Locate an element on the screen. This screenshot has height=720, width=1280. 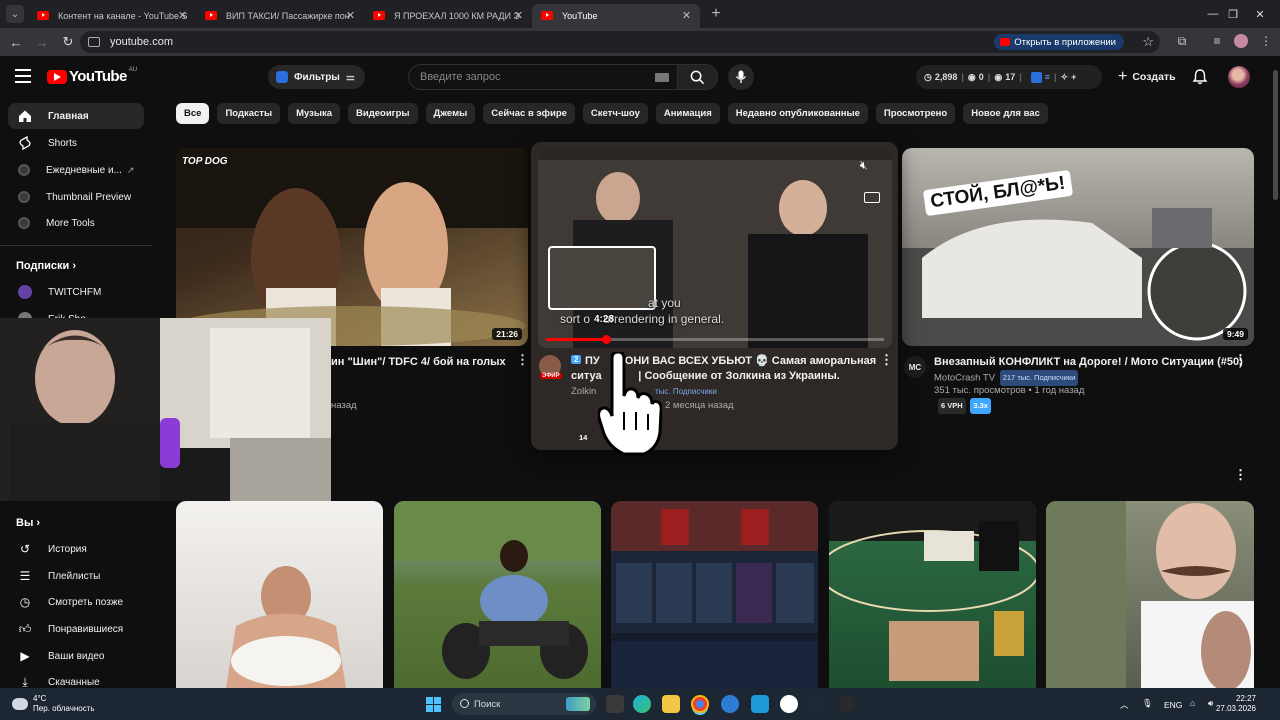
browser-tab: ВИП ТАКСИ/ Пассажирке пон ✕ is located at coordinates (280, 16).